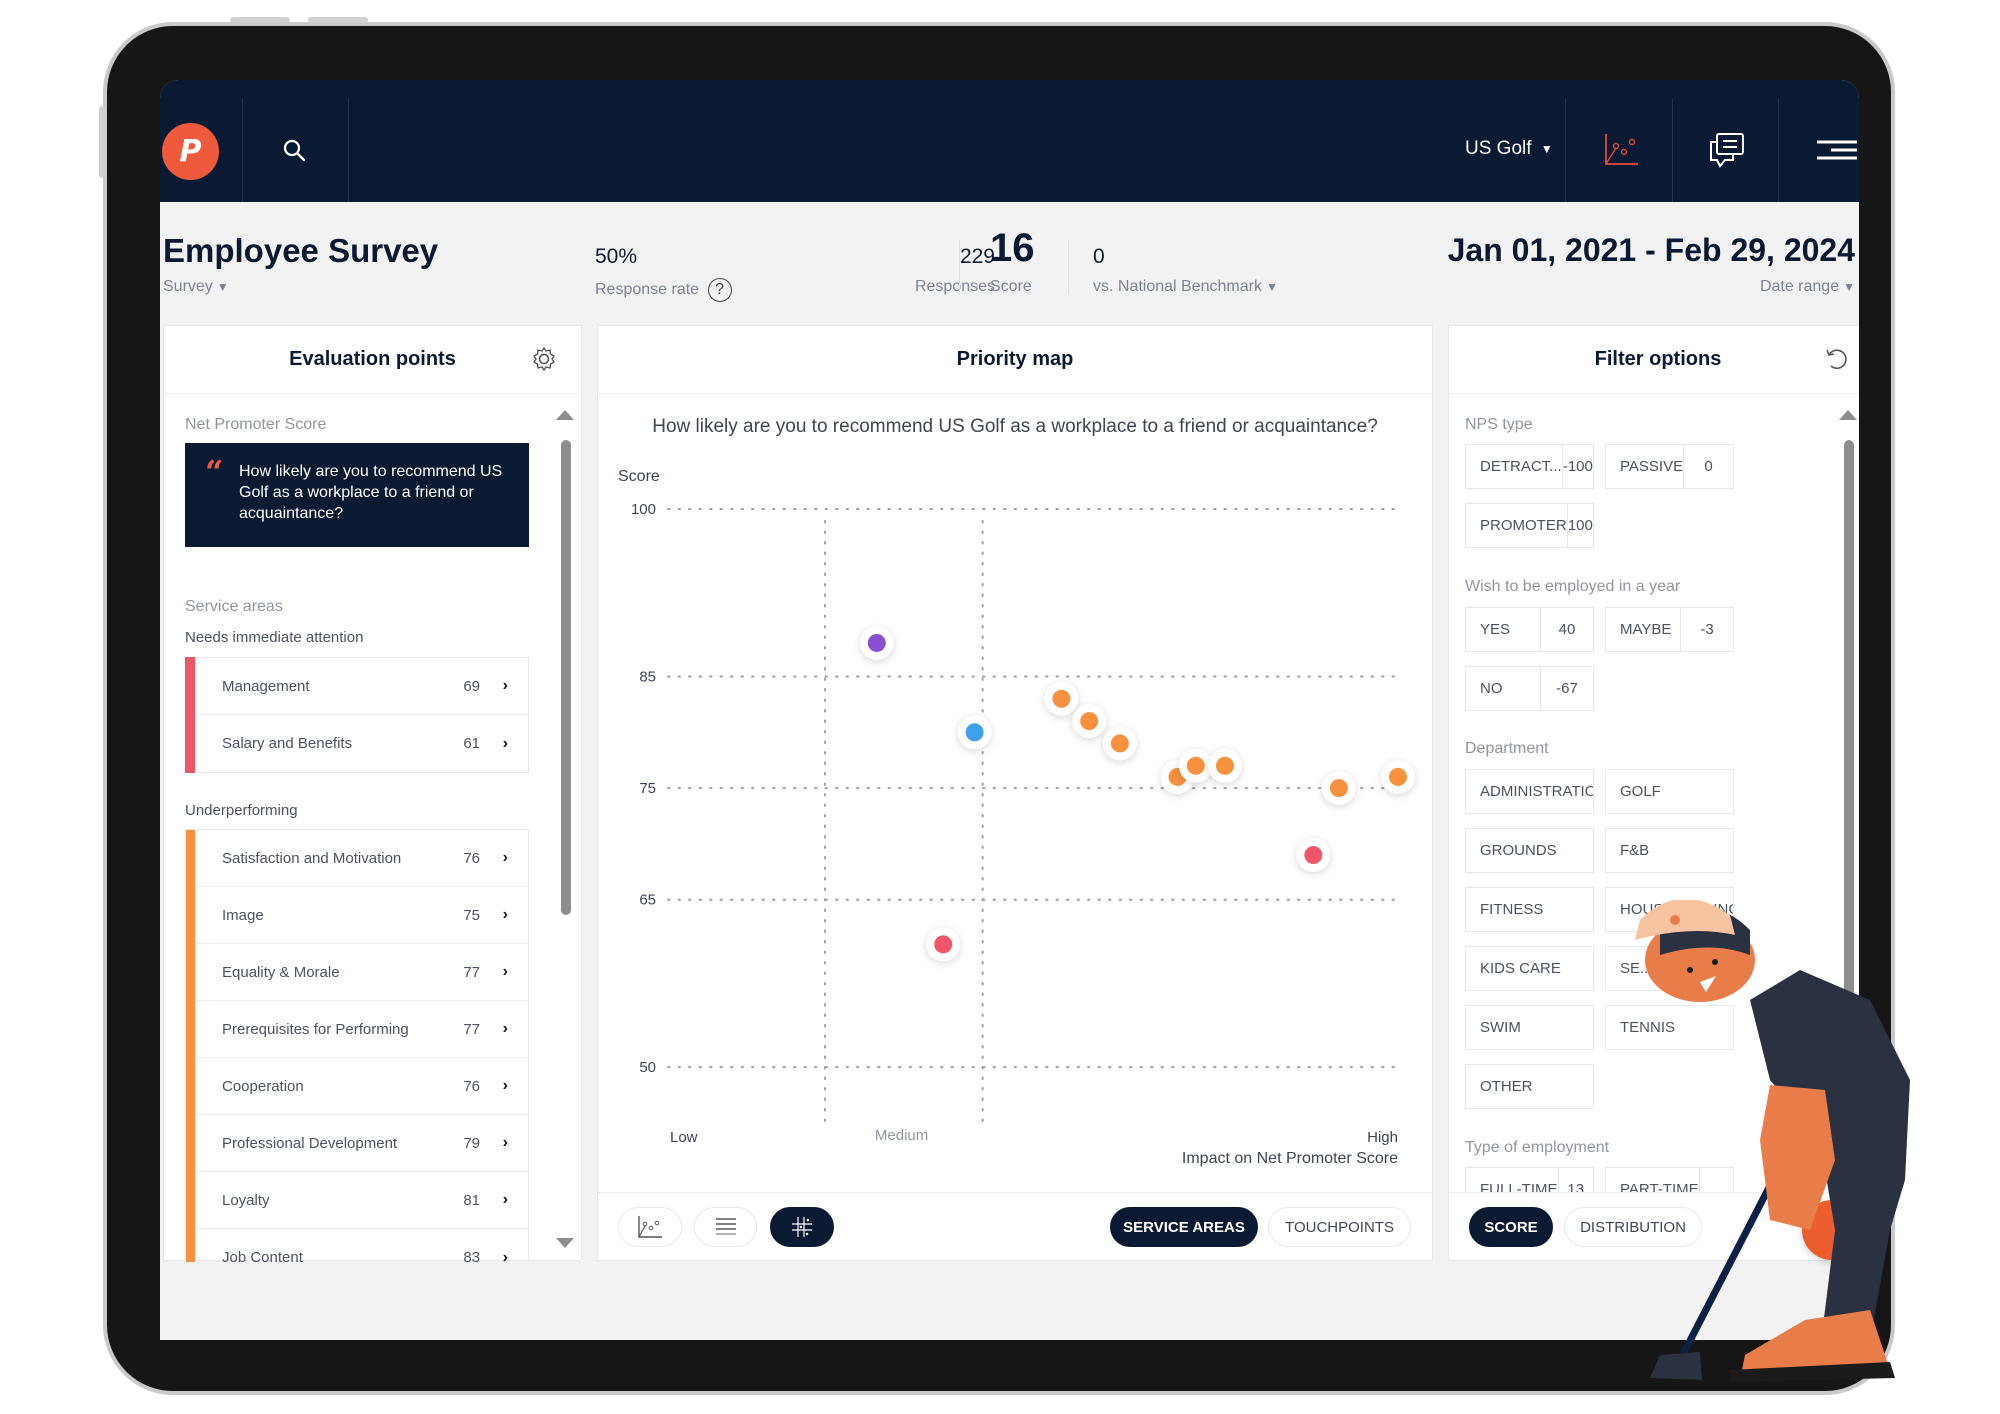 This screenshot has width=2000, height=1414. What do you see at coordinates (362, 1200) in the screenshot?
I see `list-item: Loyalty 81 ›` at bounding box center [362, 1200].